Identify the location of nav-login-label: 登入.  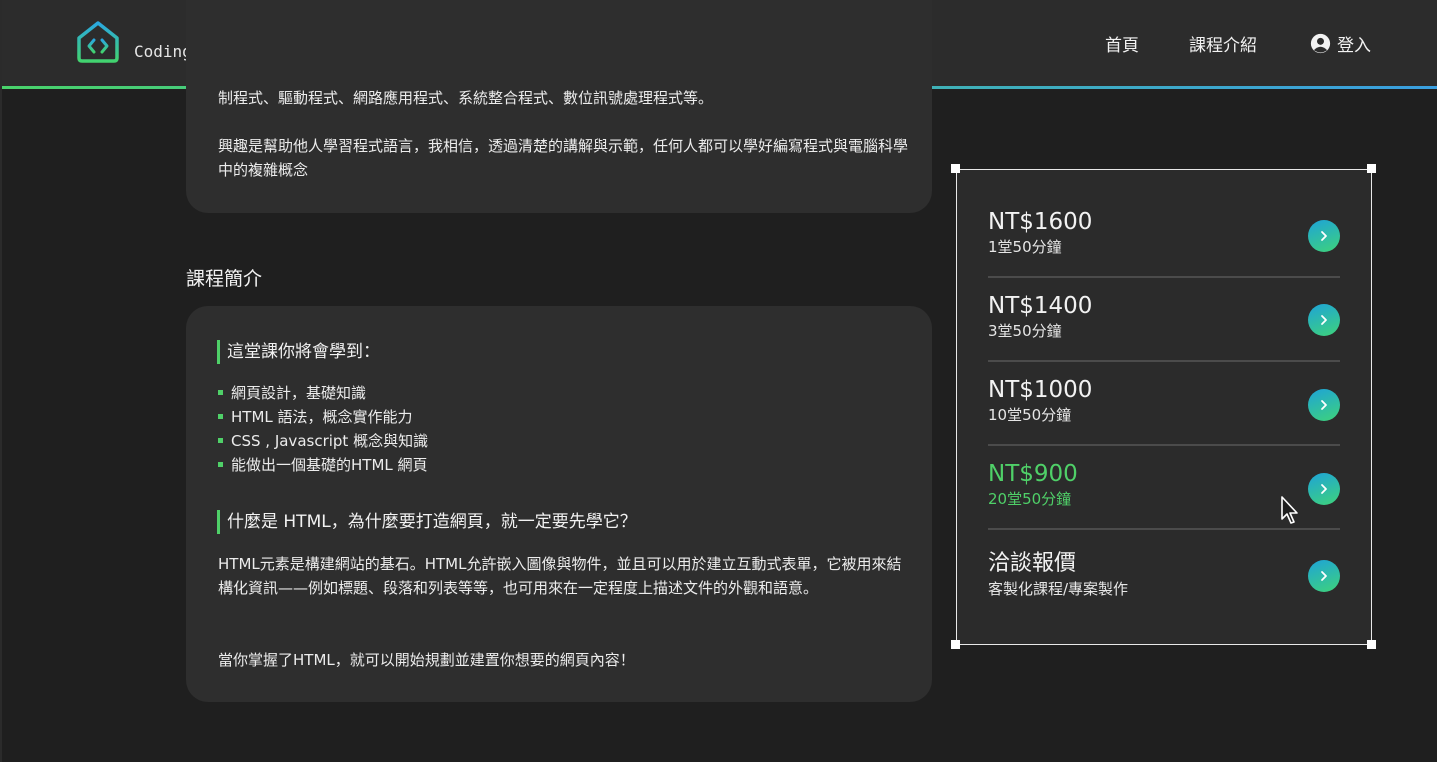
(1354, 46).